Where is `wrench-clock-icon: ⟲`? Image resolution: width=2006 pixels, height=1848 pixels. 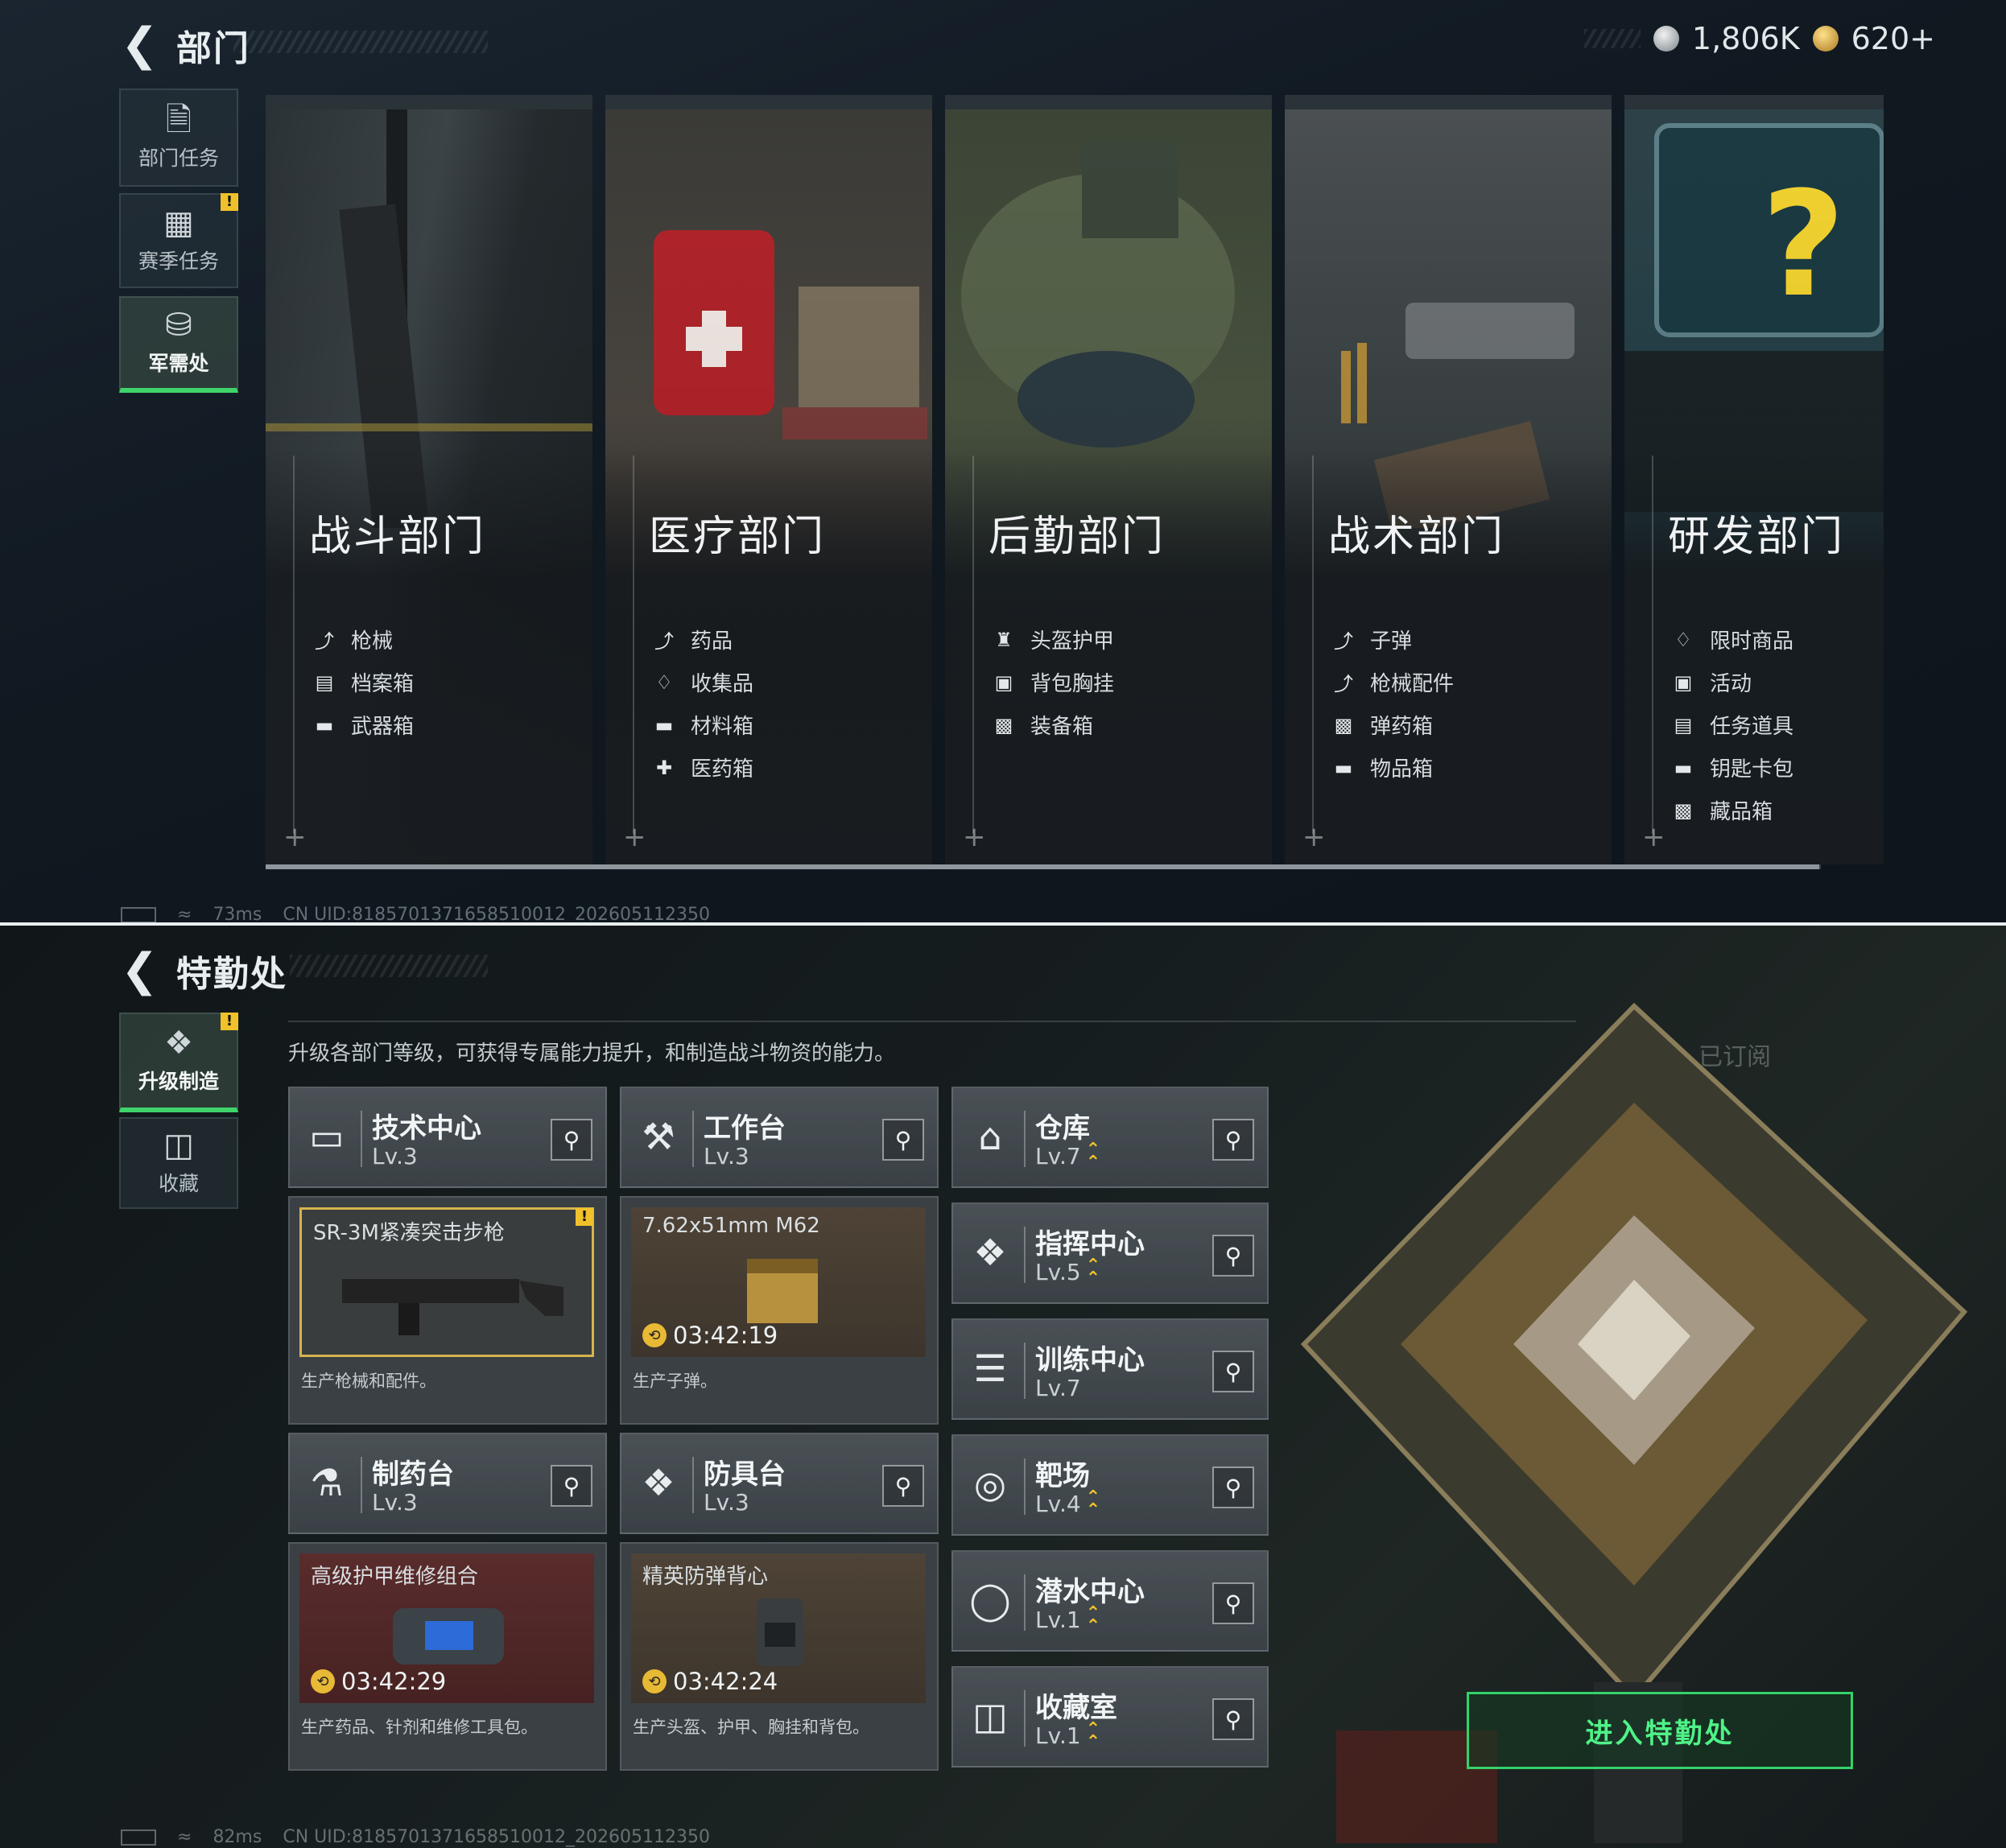 wrench-clock-icon: ⟲ is located at coordinates (654, 1681).